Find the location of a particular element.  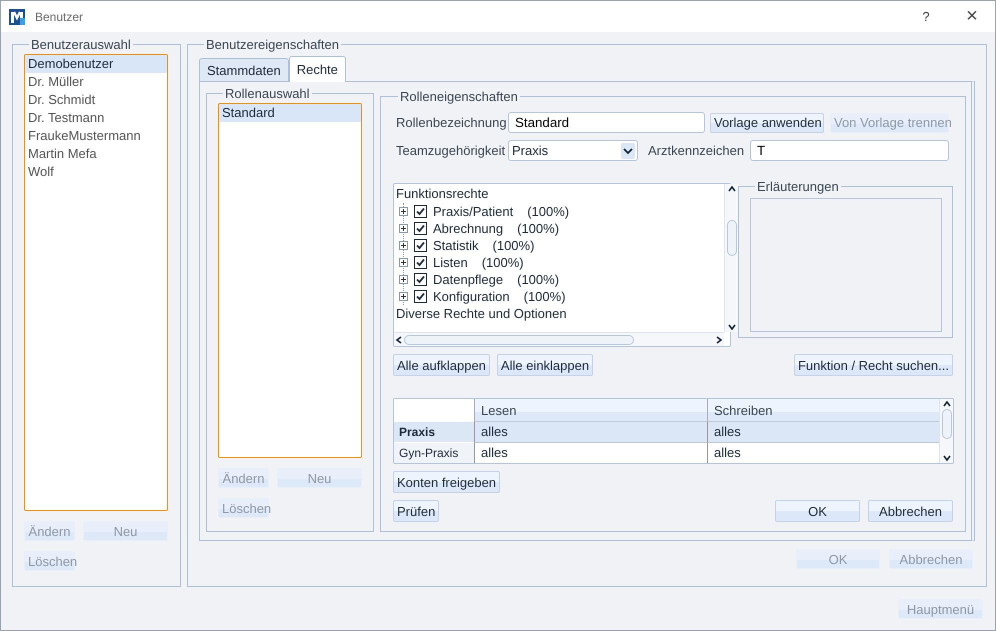

role-name-field: Standard is located at coordinates (606, 122).